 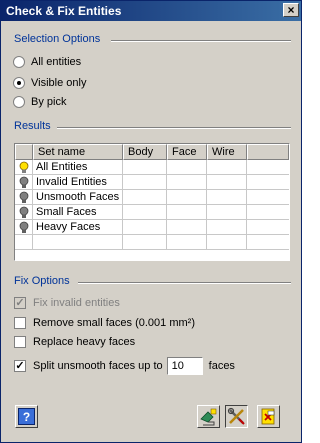 I want to click on check-button, so click(x=208, y=416).